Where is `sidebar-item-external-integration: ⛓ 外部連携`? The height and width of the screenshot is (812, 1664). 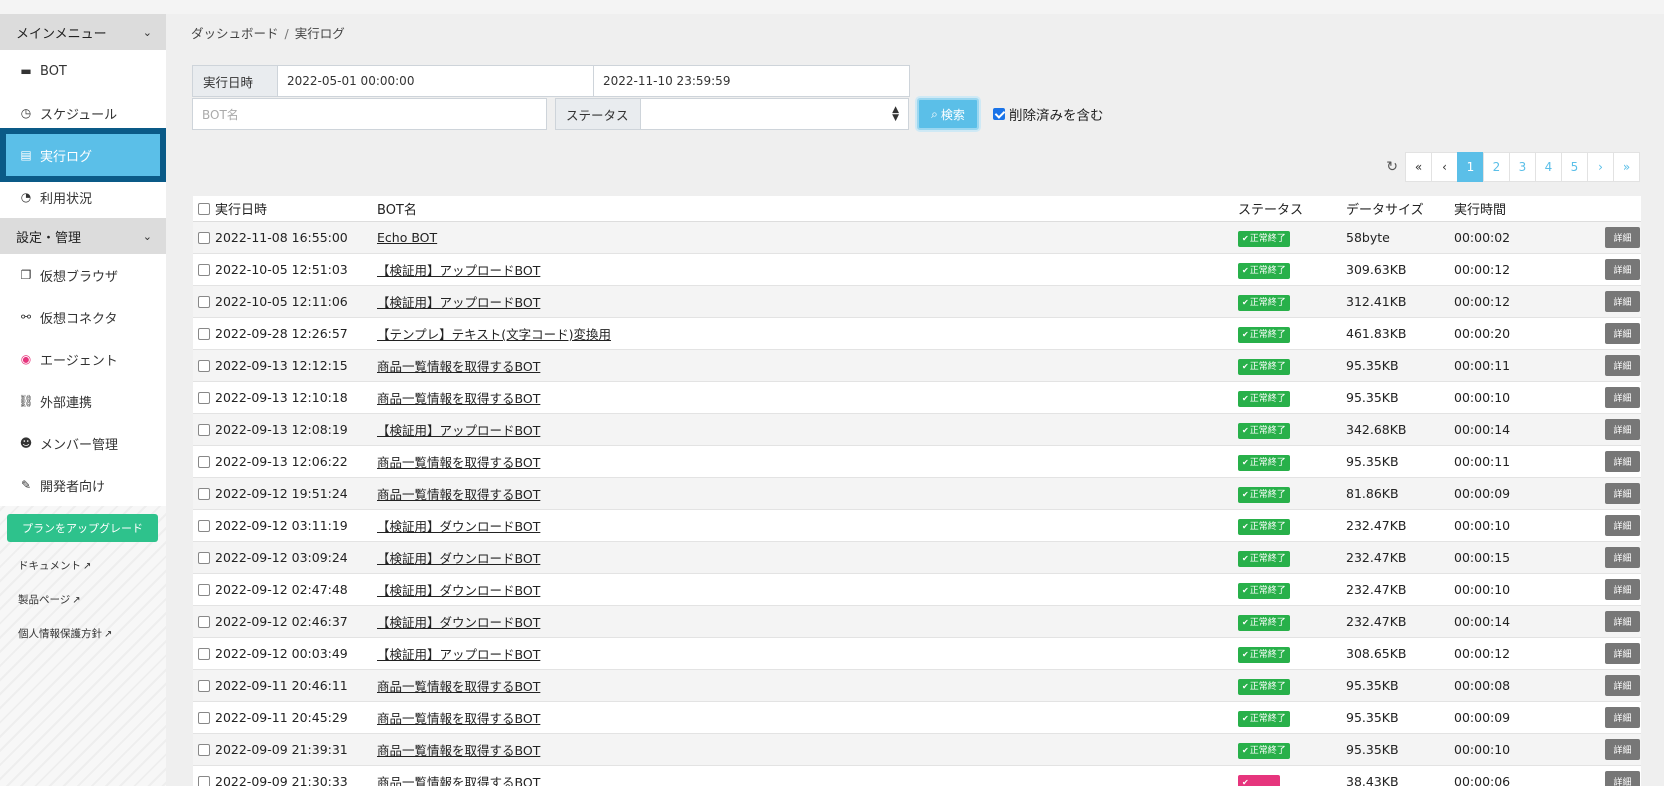 sidebar-item-external-integration: ⛓ 外部連携 is located at coordinates (83, 401).